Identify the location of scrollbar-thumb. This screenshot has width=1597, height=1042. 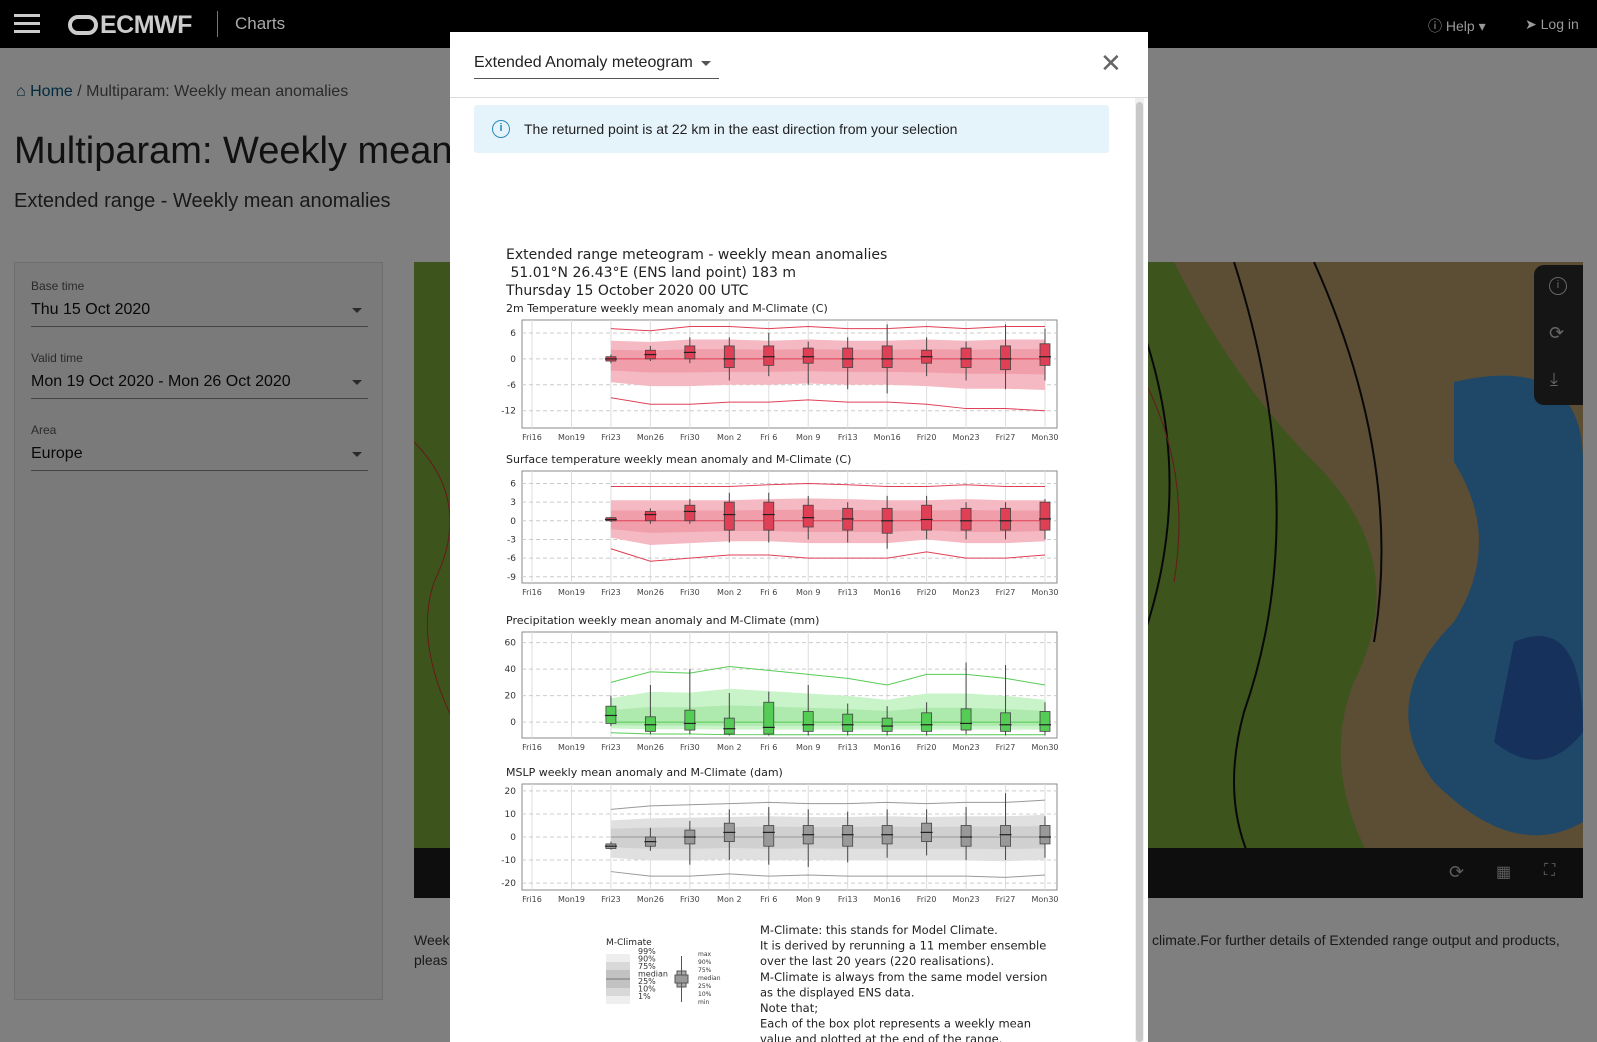
(1139, 572).